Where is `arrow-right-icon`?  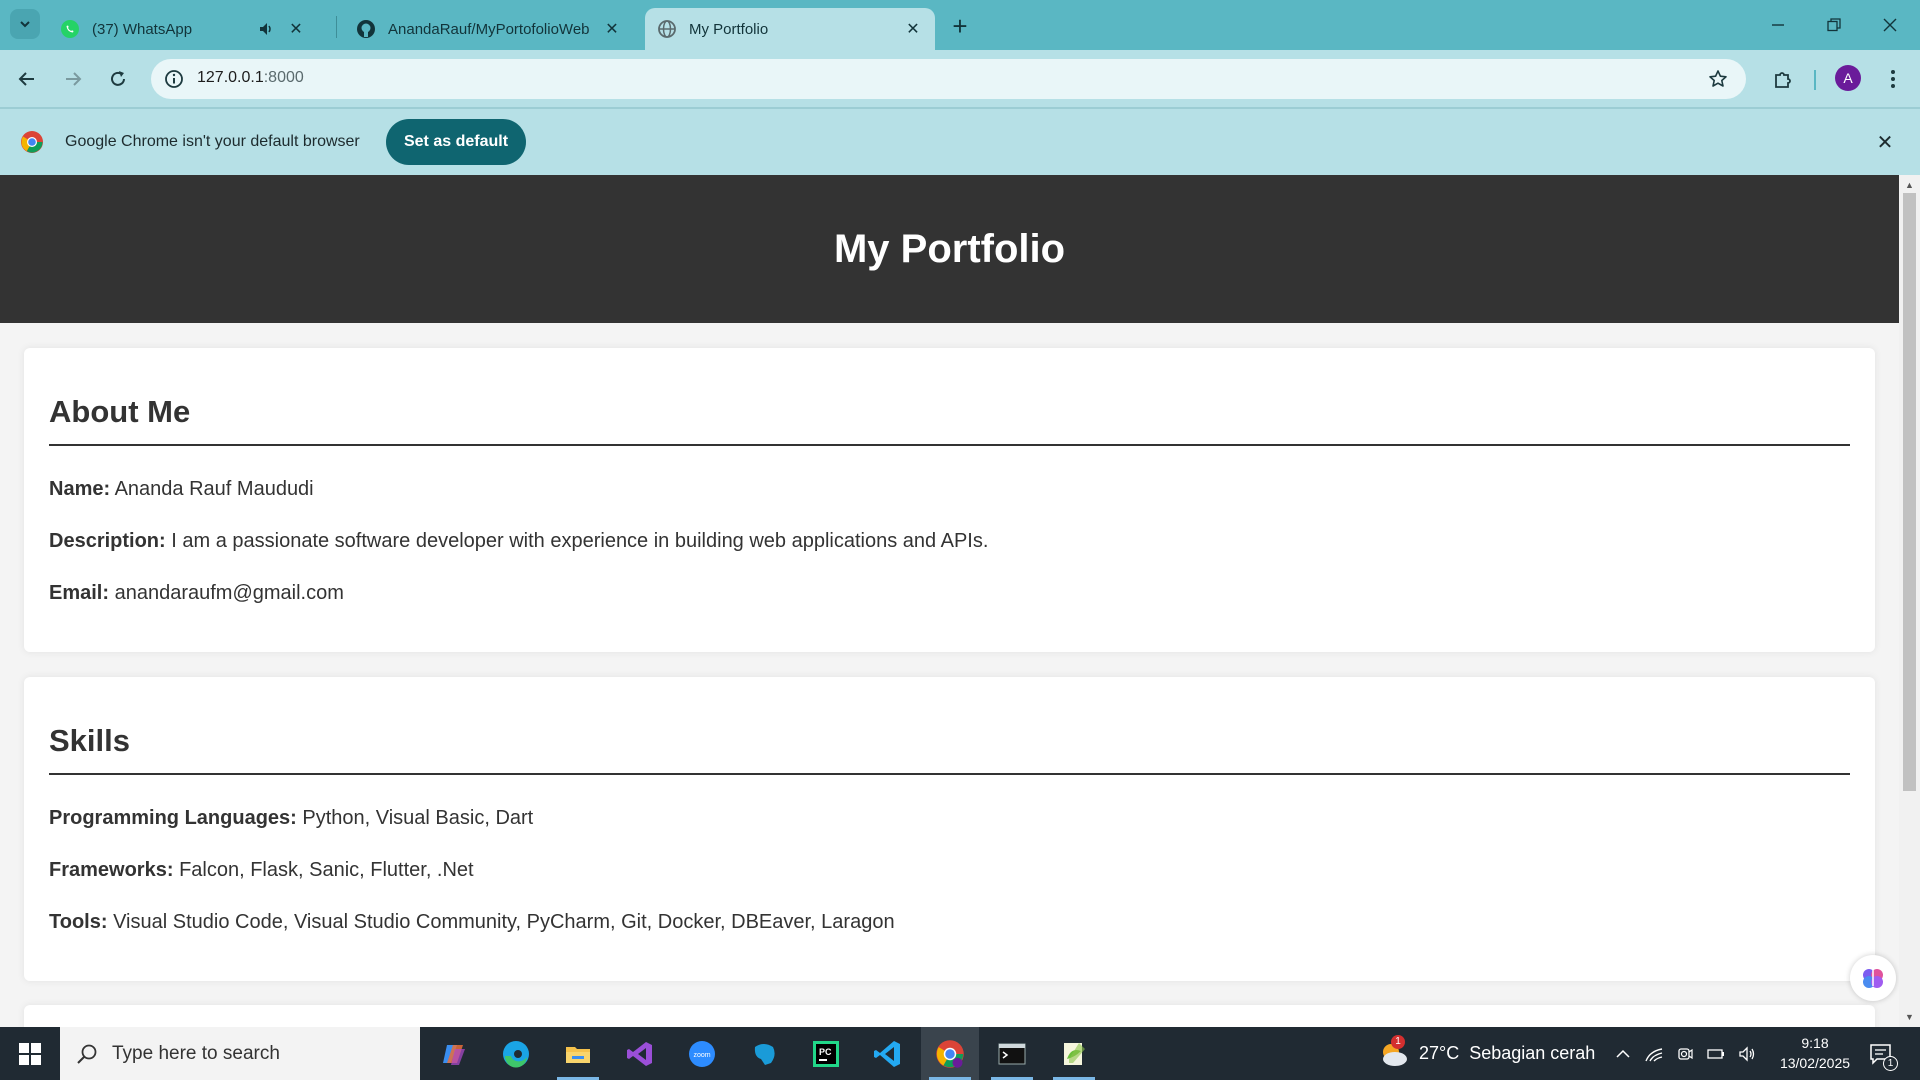 arrow-right-icon is located at coordinates (74, 79).